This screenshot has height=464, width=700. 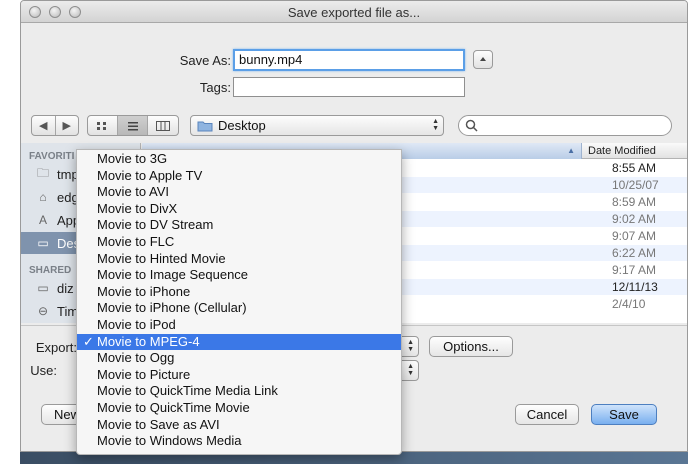 I want to click on grid-icon, so click(x=102, y=125).